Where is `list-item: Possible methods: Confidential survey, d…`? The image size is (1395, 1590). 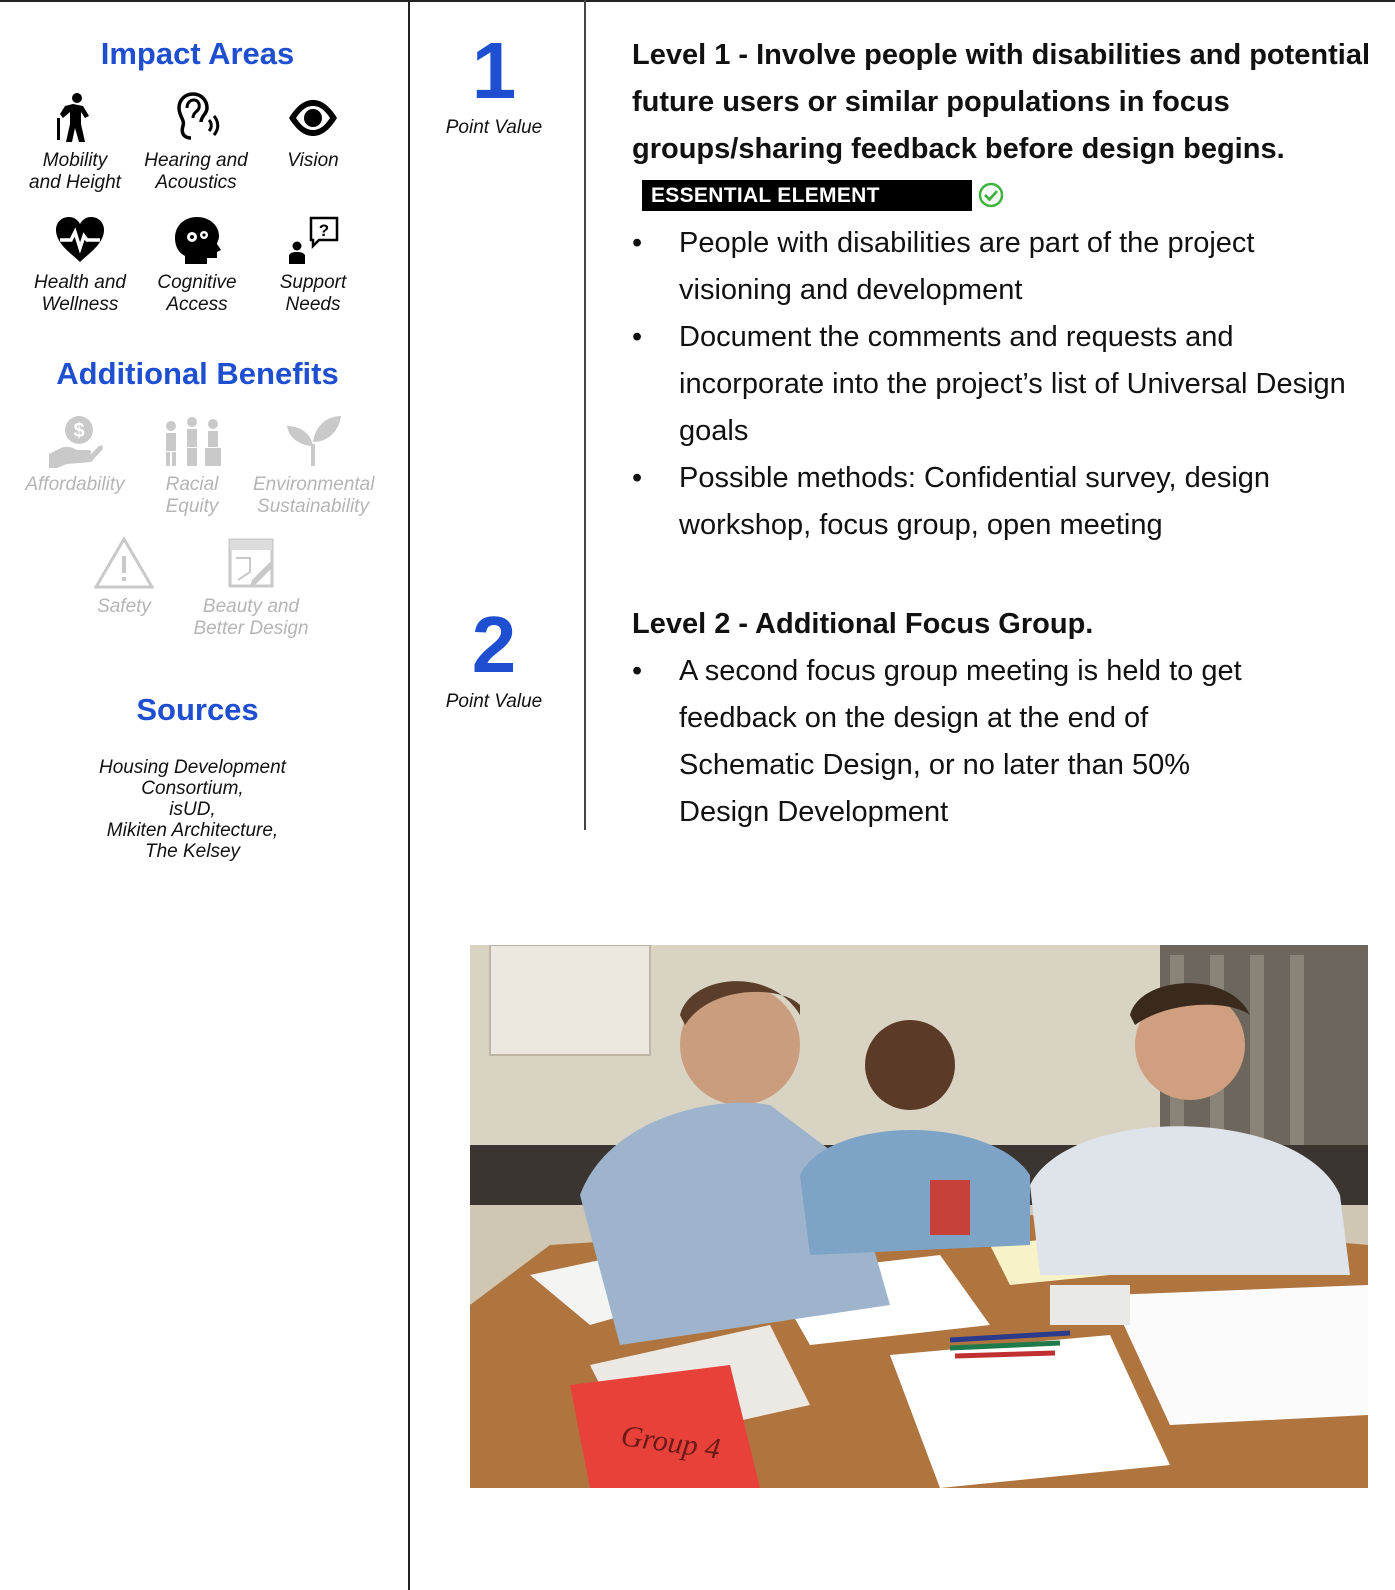
list-item: Possible methods: Confidential survey, d… is located at coordinates (1002, 502).